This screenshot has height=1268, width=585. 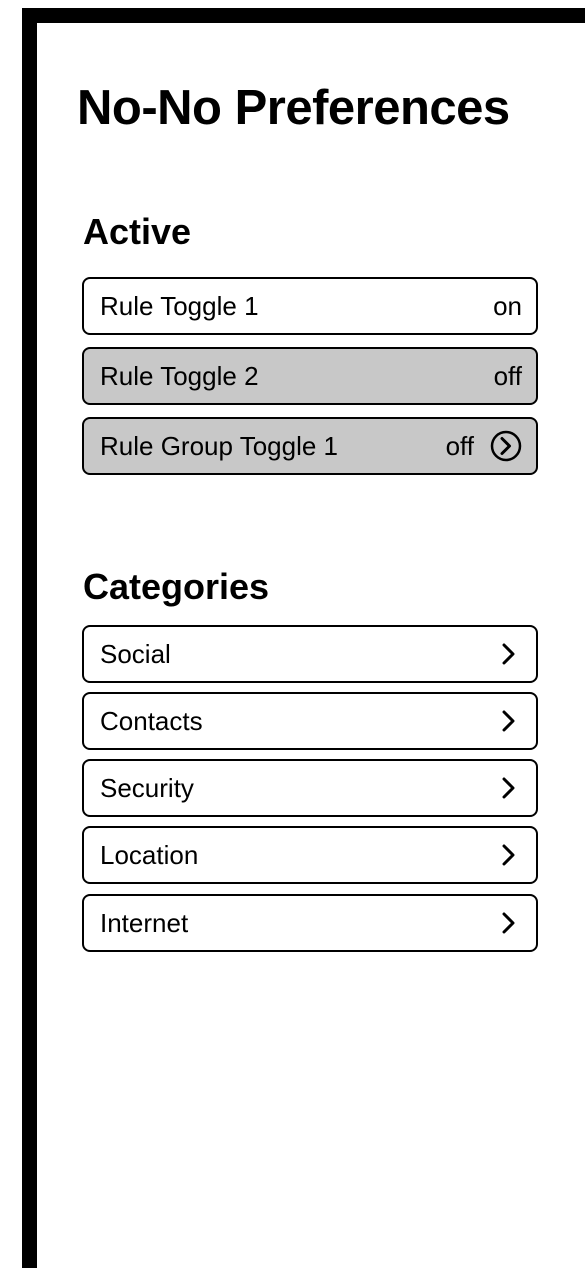 I want to click on rule-group-toggle-1: Rule Group Toggle 1 off, so click(x=310, y=446).